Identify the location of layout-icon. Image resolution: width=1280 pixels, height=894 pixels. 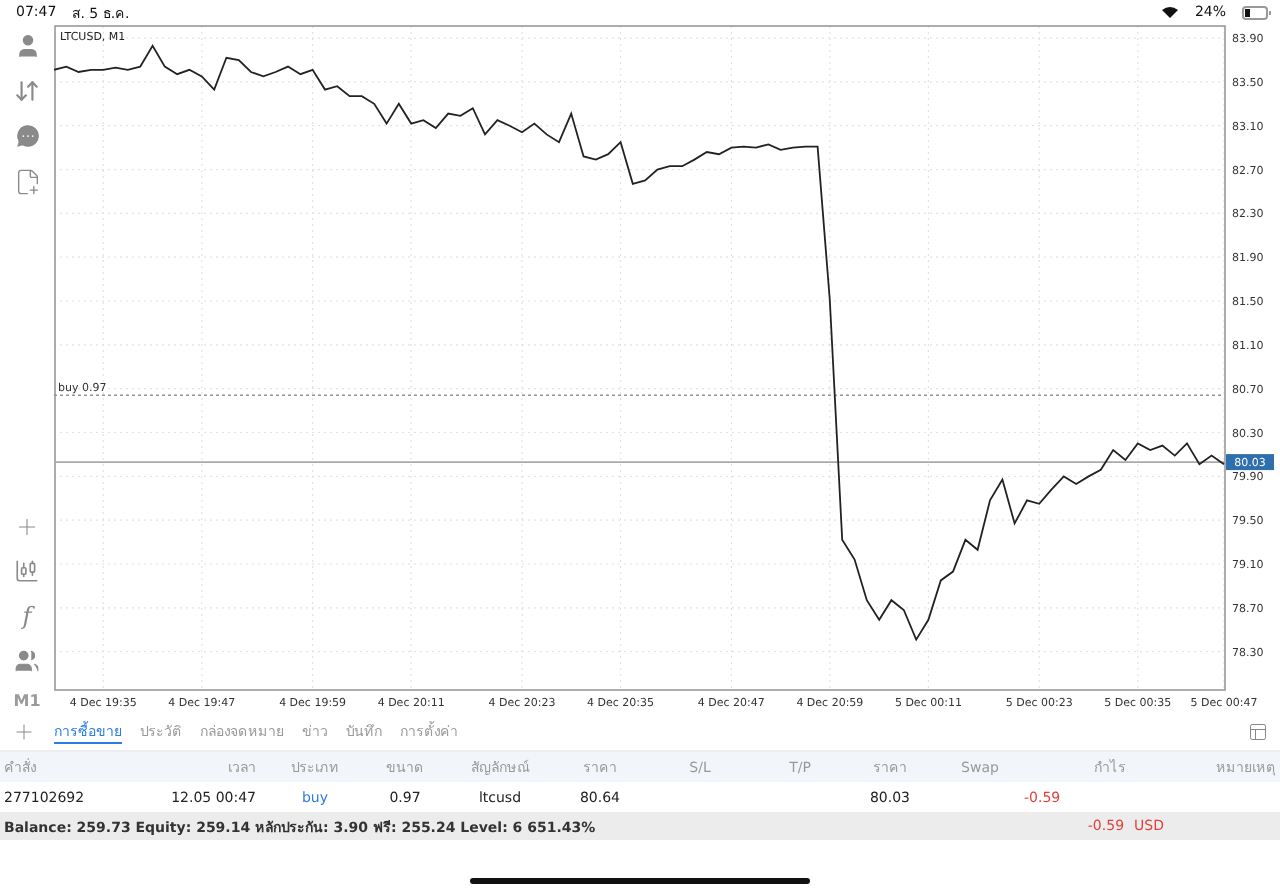
(1258, 732).